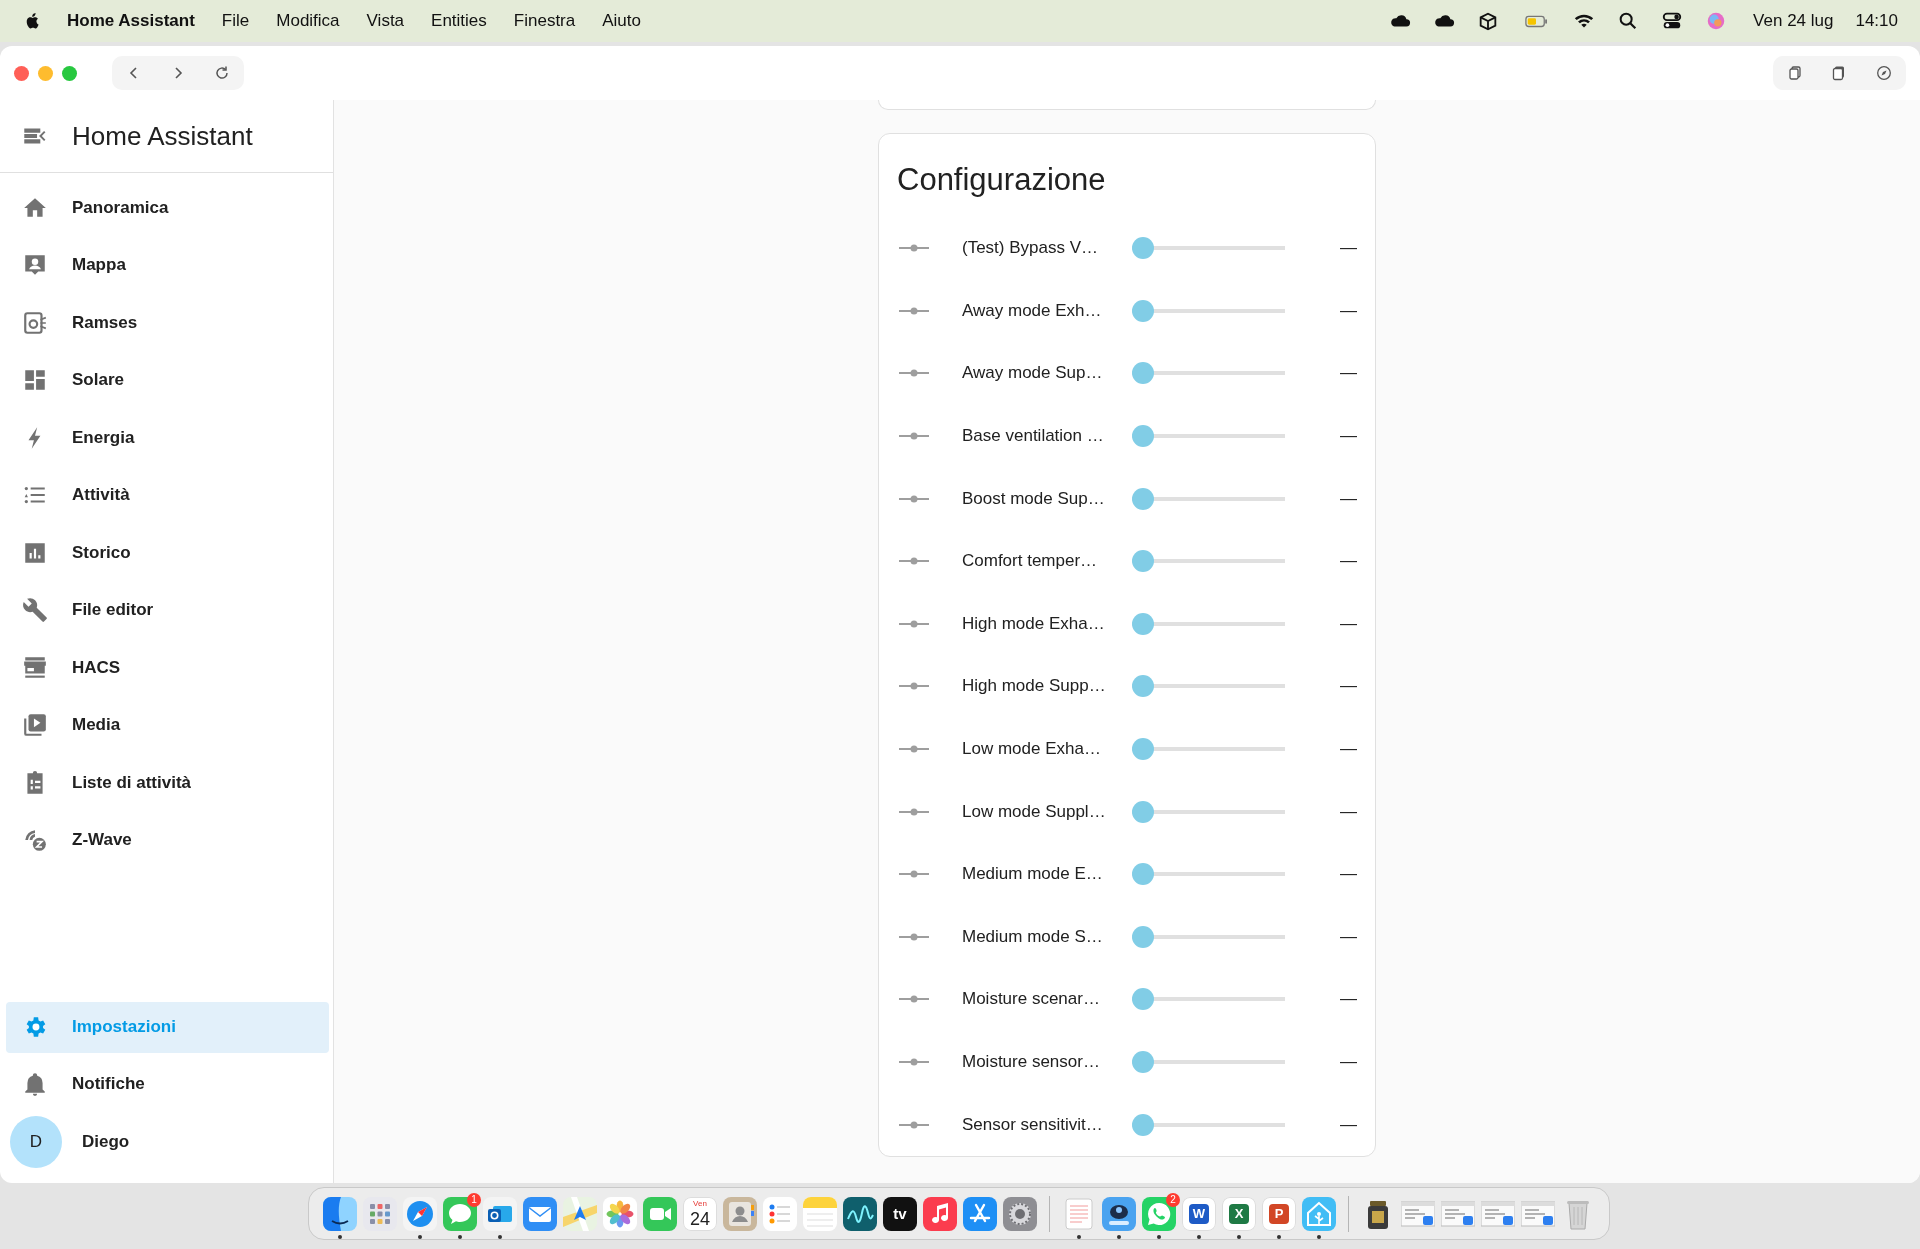 The width and height of the screenshot is (1920, 1249). I want to click on menu-time: 14:10, so click(1876, 21).